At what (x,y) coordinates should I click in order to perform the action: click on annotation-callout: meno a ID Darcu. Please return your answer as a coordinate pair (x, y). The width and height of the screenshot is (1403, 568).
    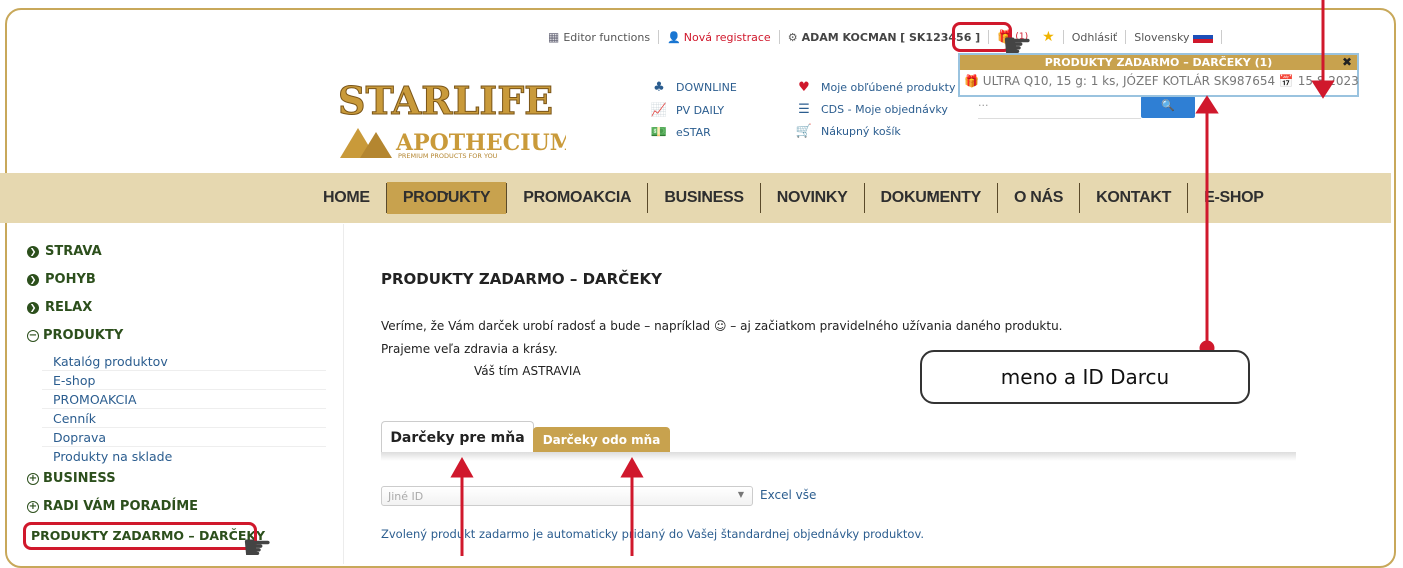
    Looking at the image, I should click on (1085, 377).